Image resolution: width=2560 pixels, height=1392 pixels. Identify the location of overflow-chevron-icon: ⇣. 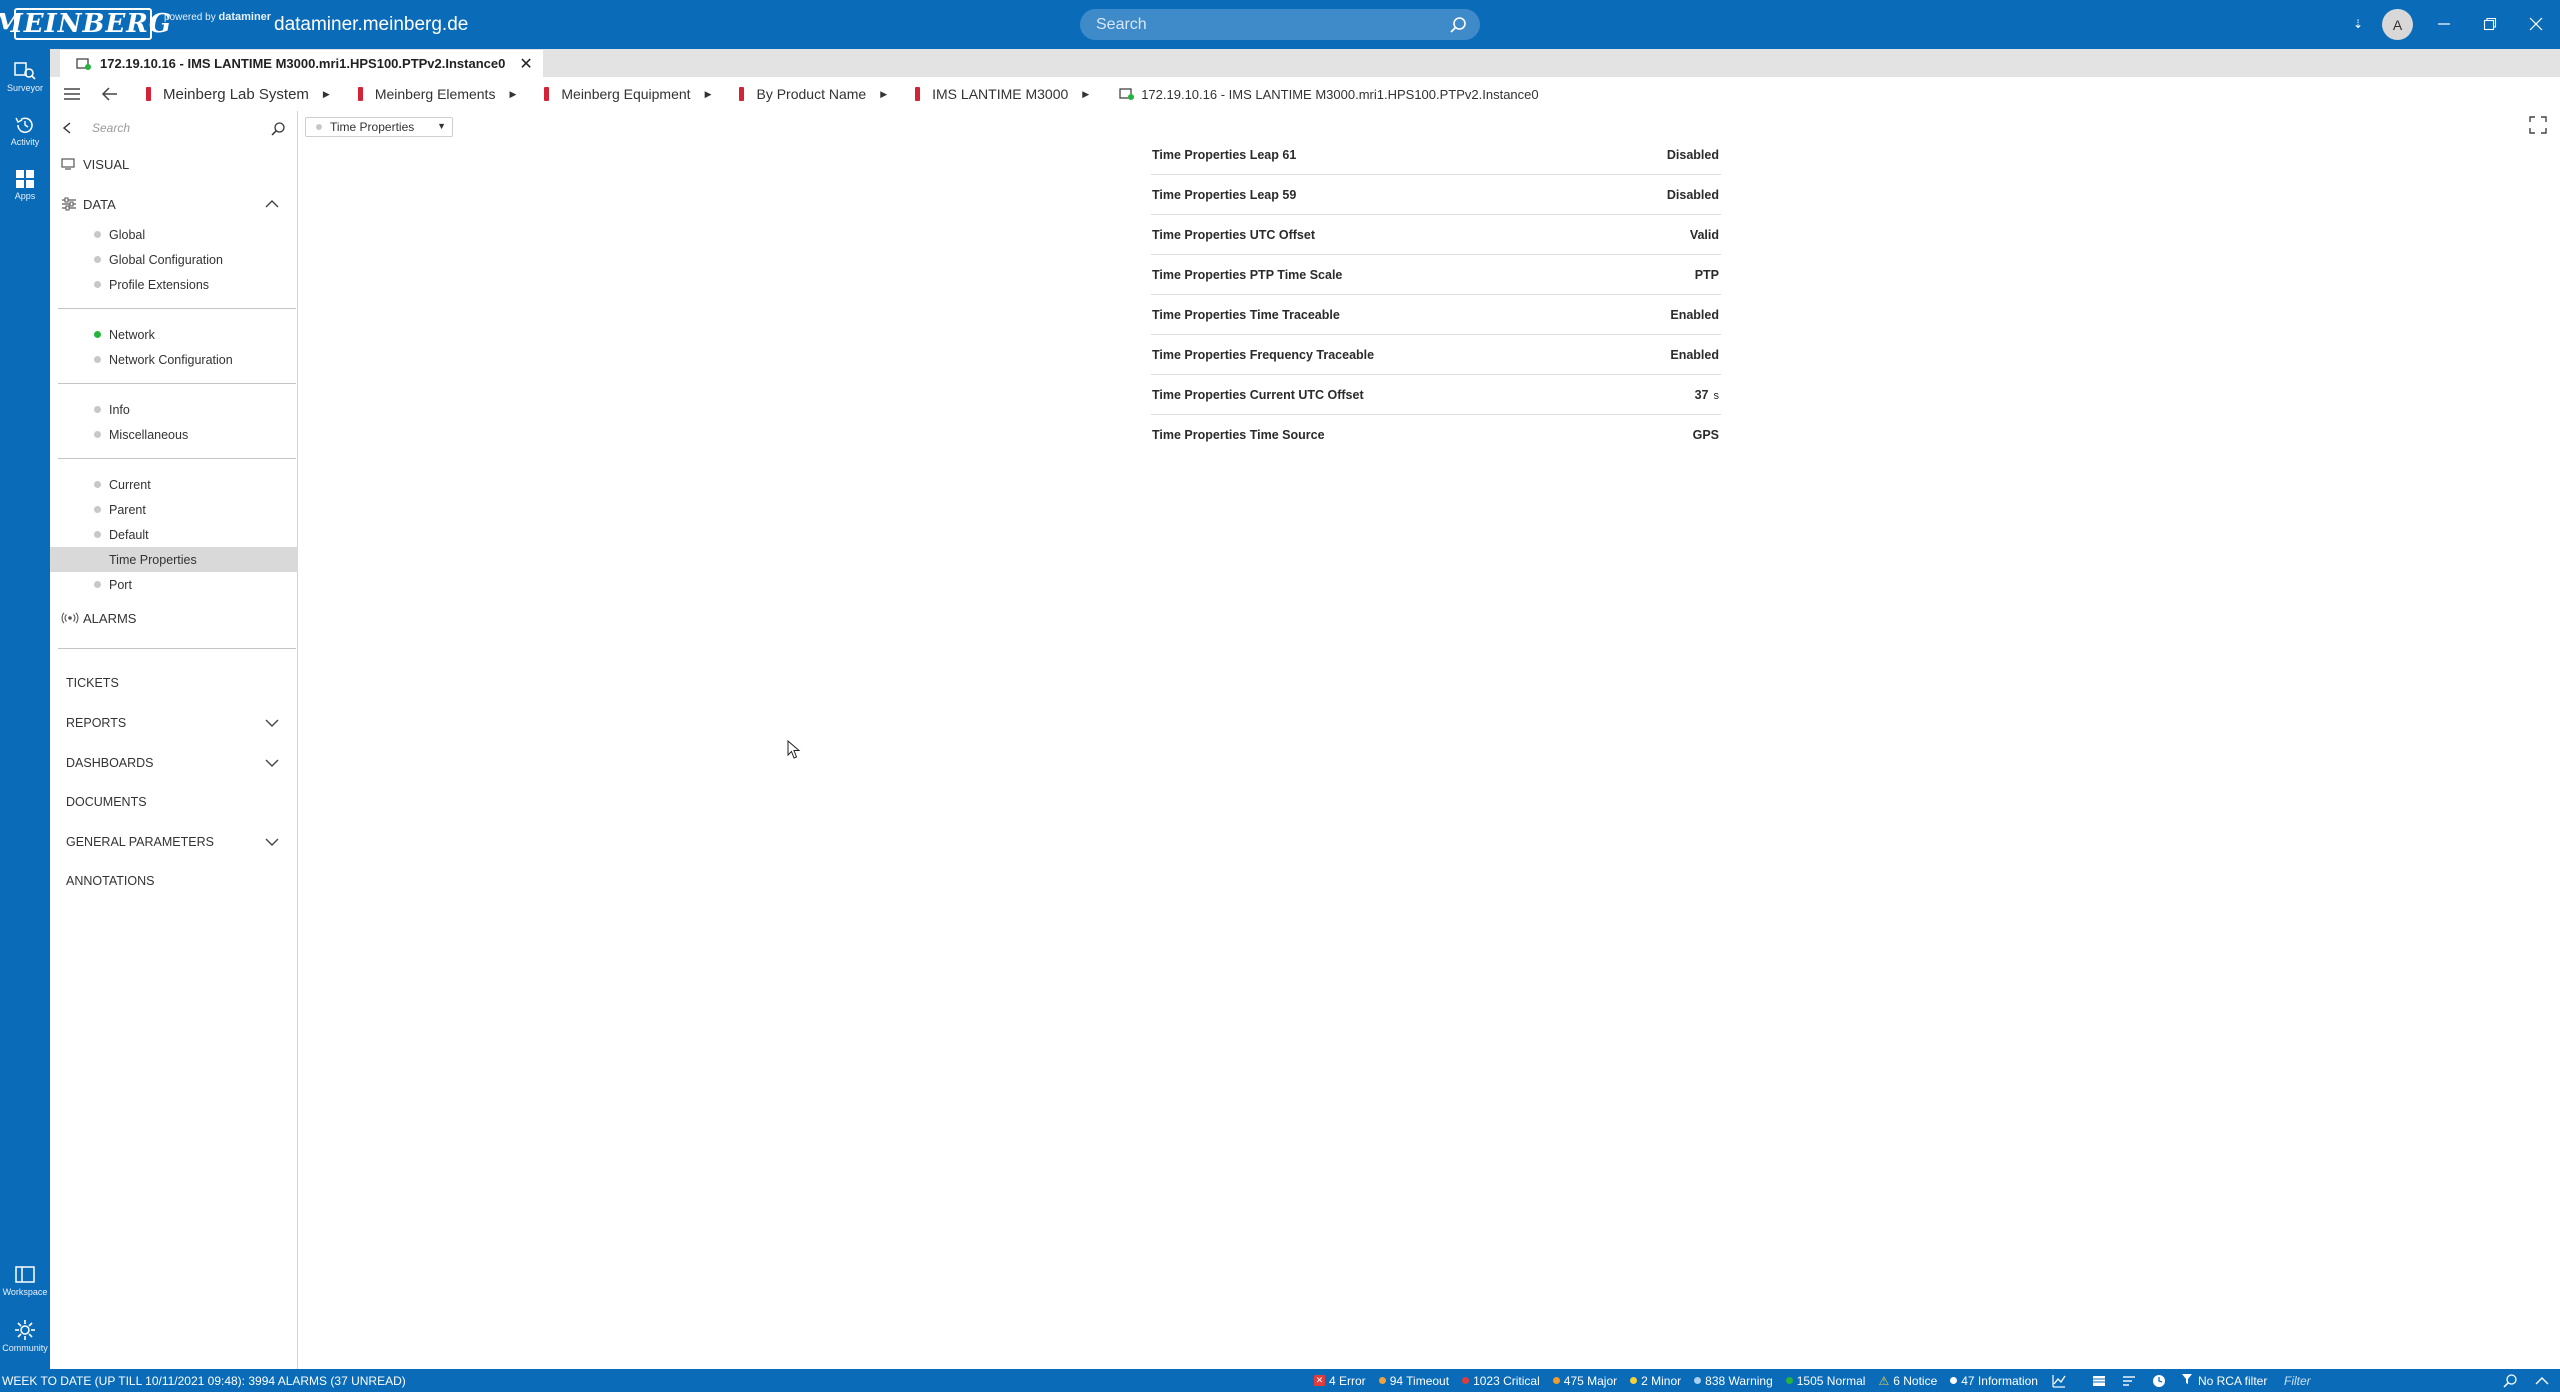
(2358, 24).